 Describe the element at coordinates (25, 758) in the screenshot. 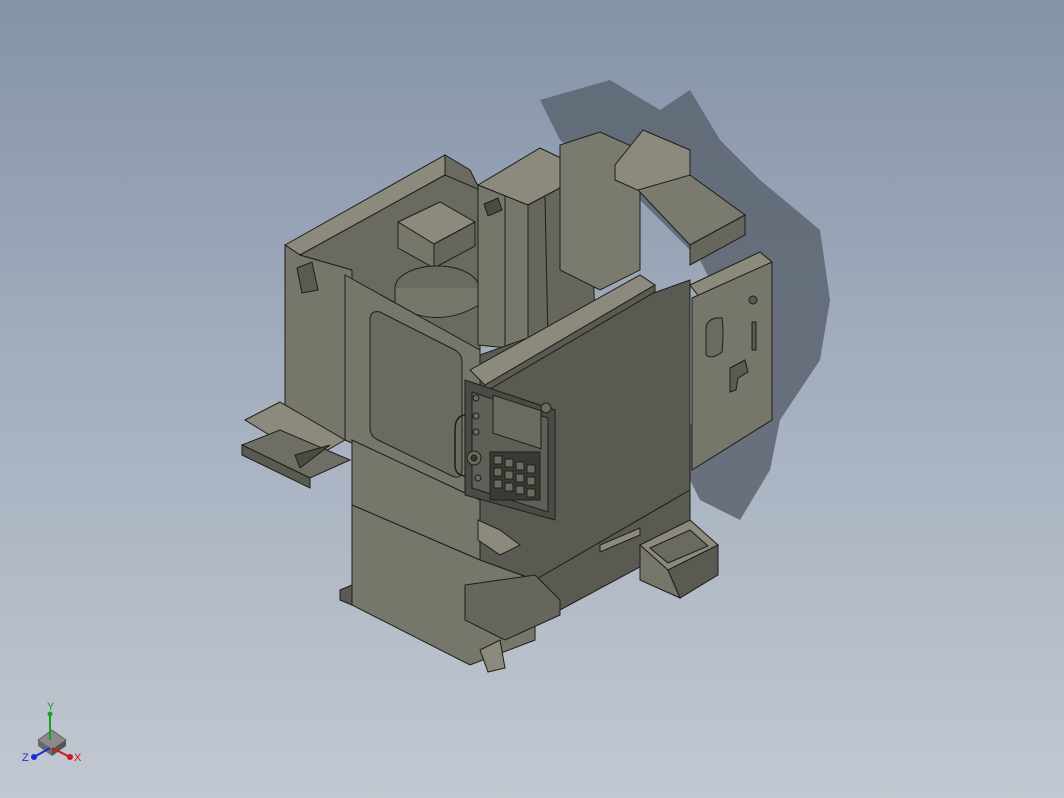

I see `z-axis-label: Z` at that location.